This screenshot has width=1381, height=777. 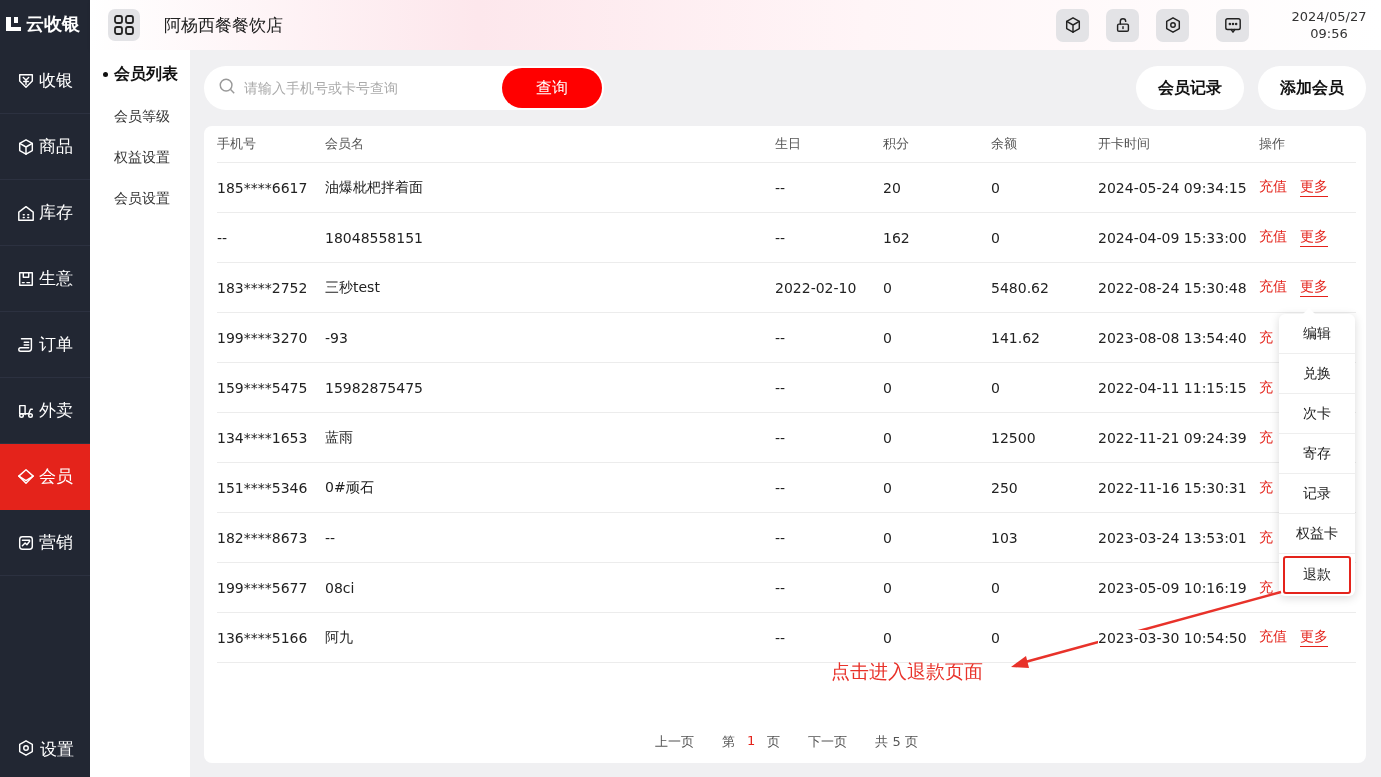 What do you see at coordinates (788, 144) in the screenshot?
I see `column-header: 生日` at bounding box center [788, 144].